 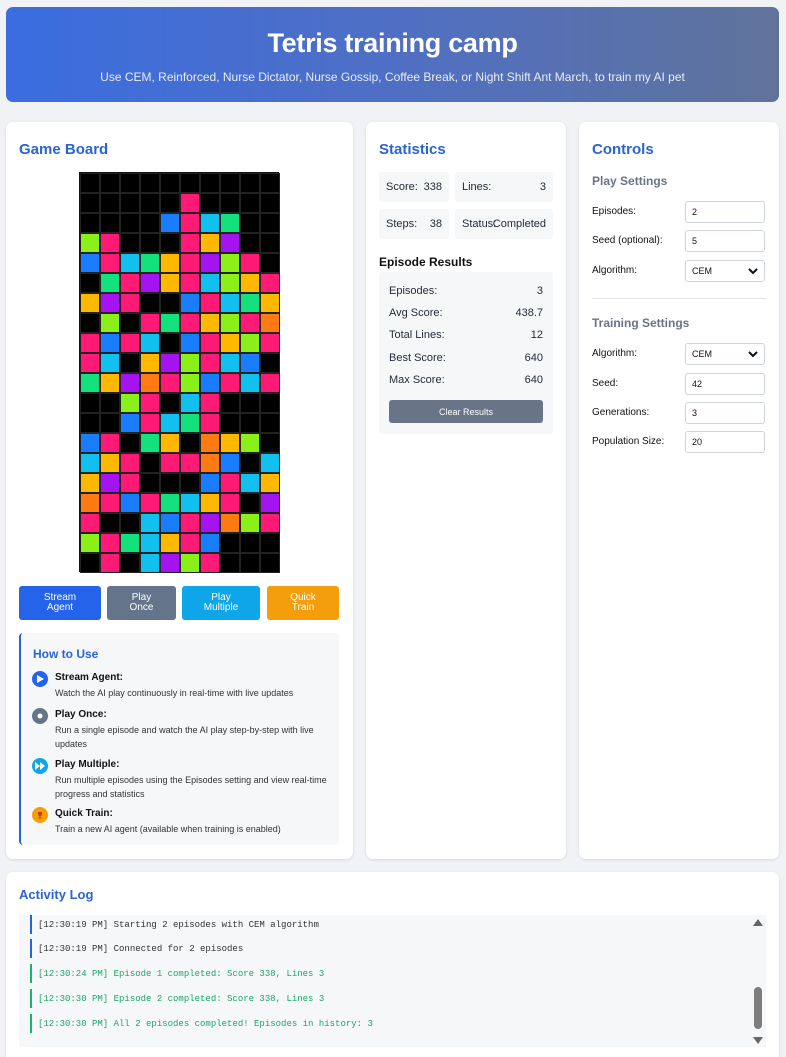 I want to click on seed-label: Seed (optional):, so click(x=627, y=240).